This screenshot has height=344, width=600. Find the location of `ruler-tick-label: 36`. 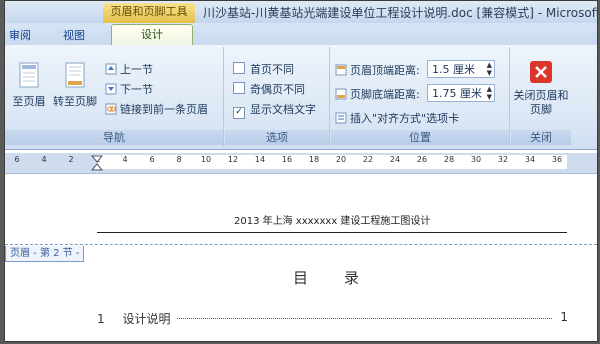

ruler-tick-label: 36 is located at coordinates (557, 159).